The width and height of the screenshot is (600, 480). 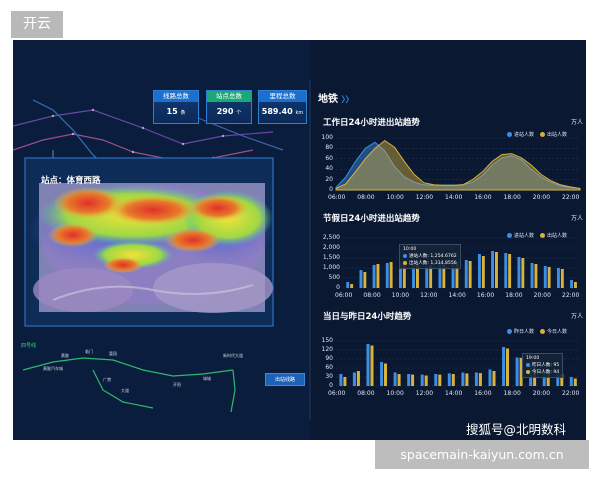 I want to click on tooltip-time: 19:00, so click(x=533, y=358).